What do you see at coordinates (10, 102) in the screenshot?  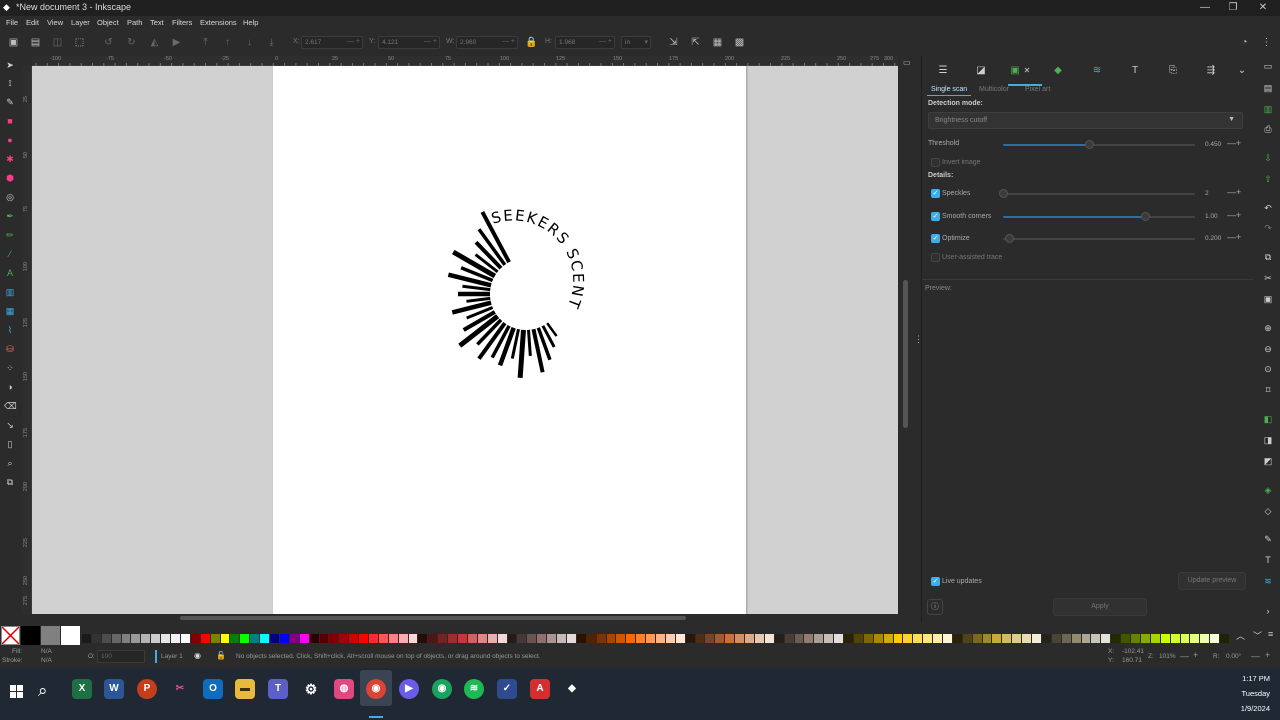 I see `tweak-tool-icon: ✎` at bounding box center [10, 102].